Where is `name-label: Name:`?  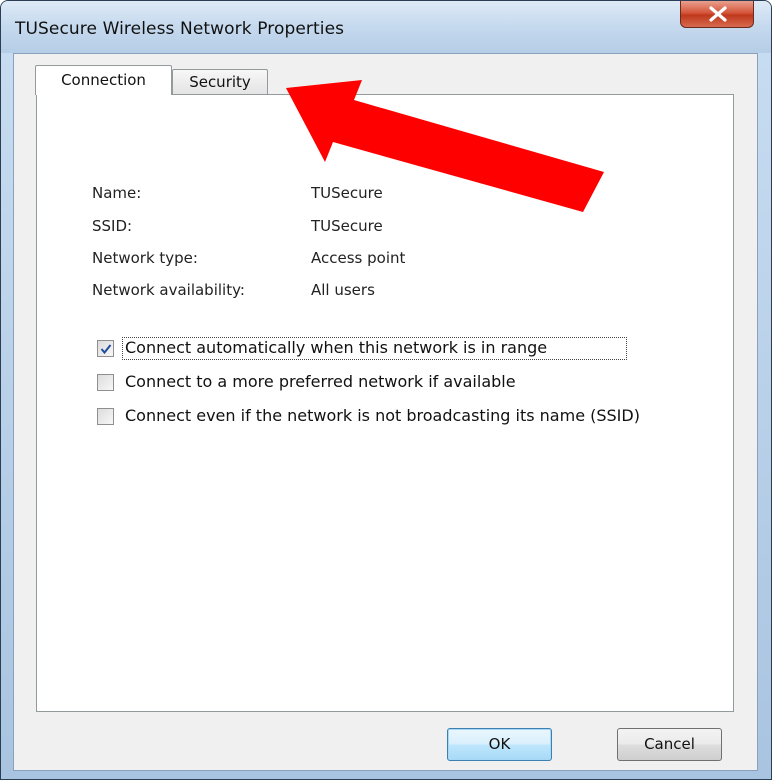 name-label: Name: is located at coordinates (117, 193).